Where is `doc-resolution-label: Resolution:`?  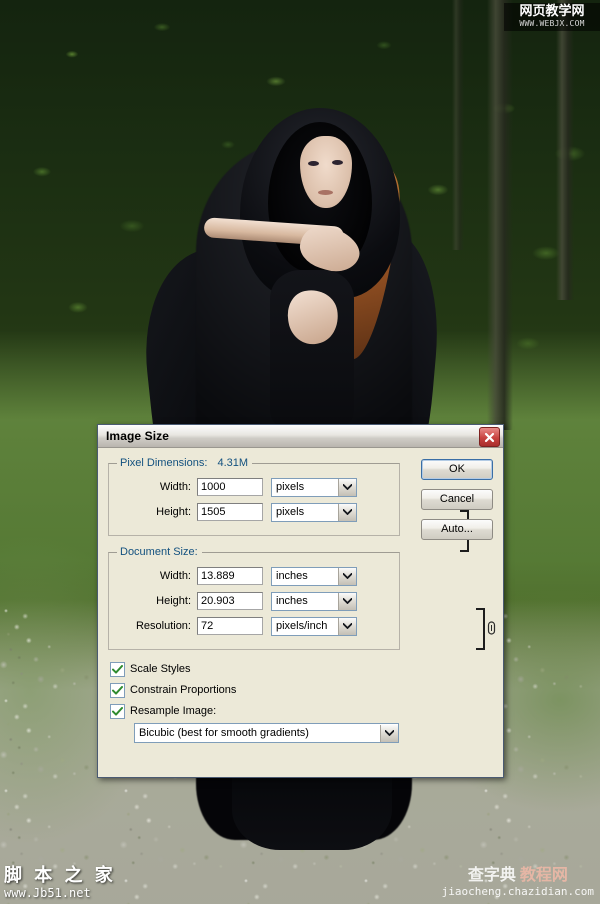
doc-resolution-label: Resolution: is located at coordinates (163, 626).